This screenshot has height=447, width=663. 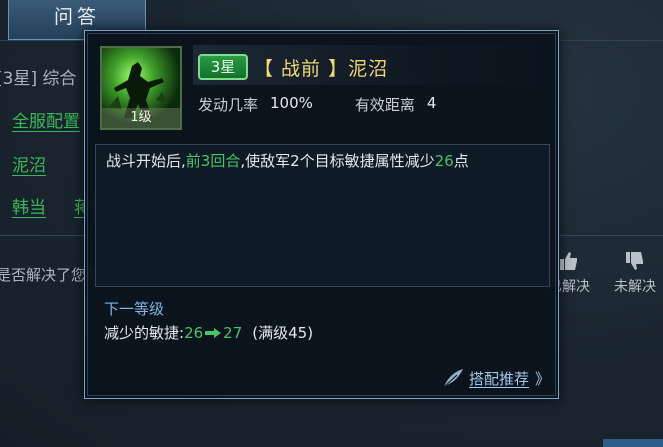 What do you see at coordinates (635, 287) in the screenshot?
I see `unresolved-label: 未解决` at bounding box center [635, 287].